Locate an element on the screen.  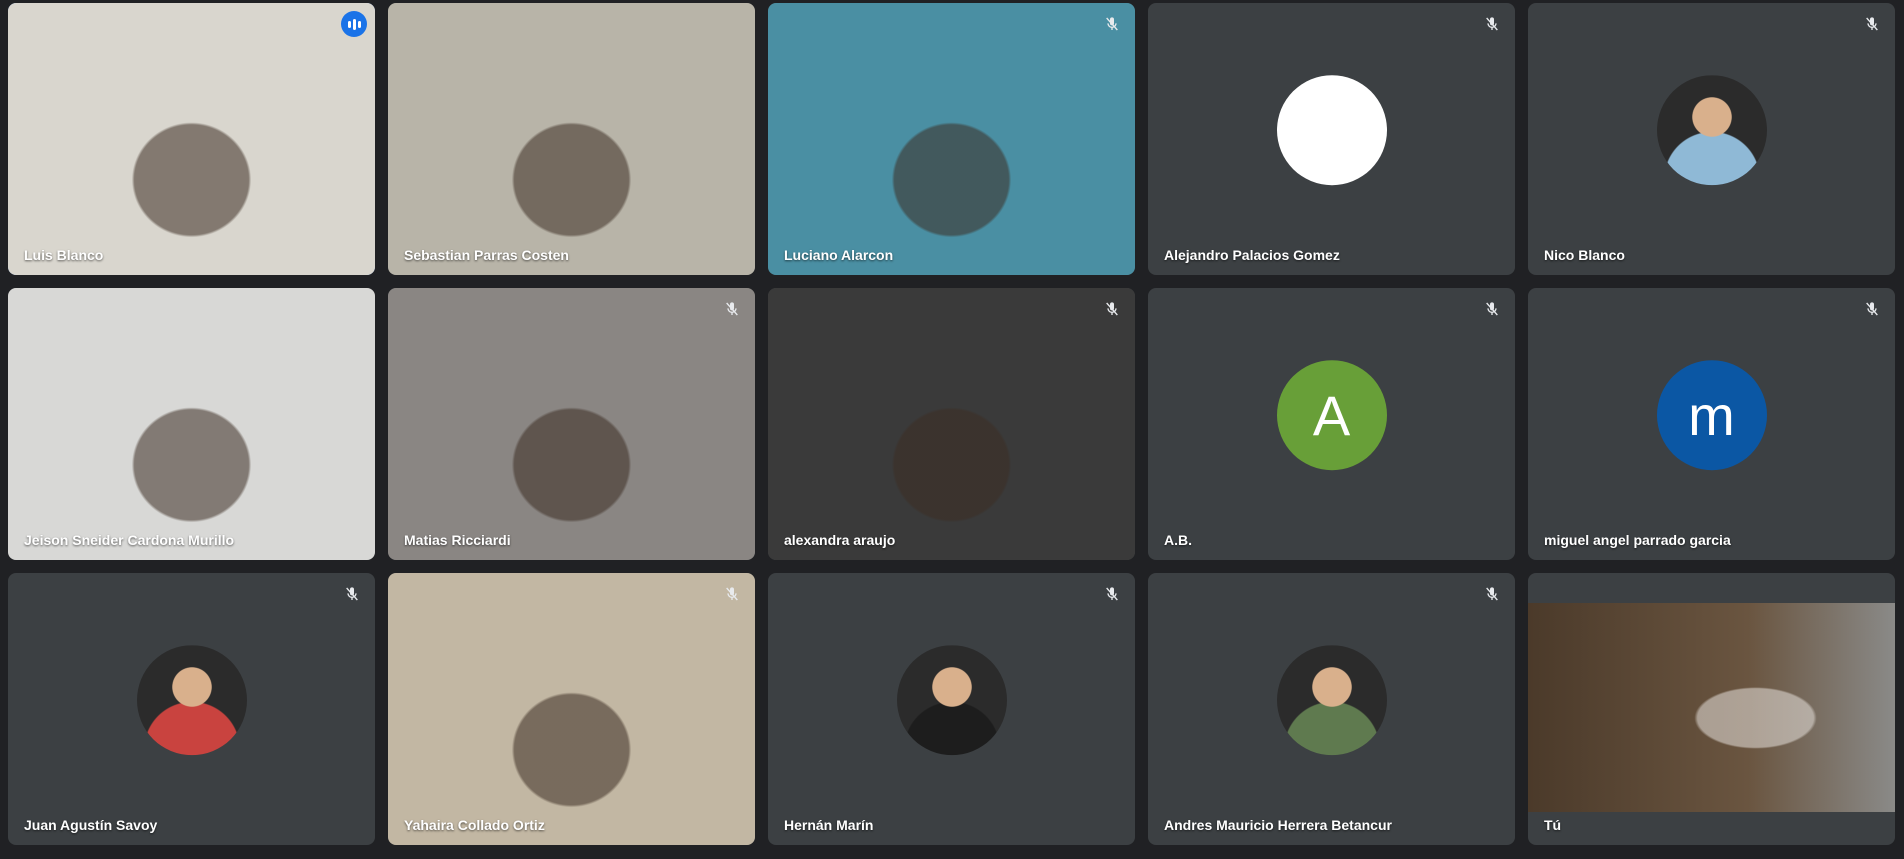
avatar-initial: m is located at coordinates (1711, 415).